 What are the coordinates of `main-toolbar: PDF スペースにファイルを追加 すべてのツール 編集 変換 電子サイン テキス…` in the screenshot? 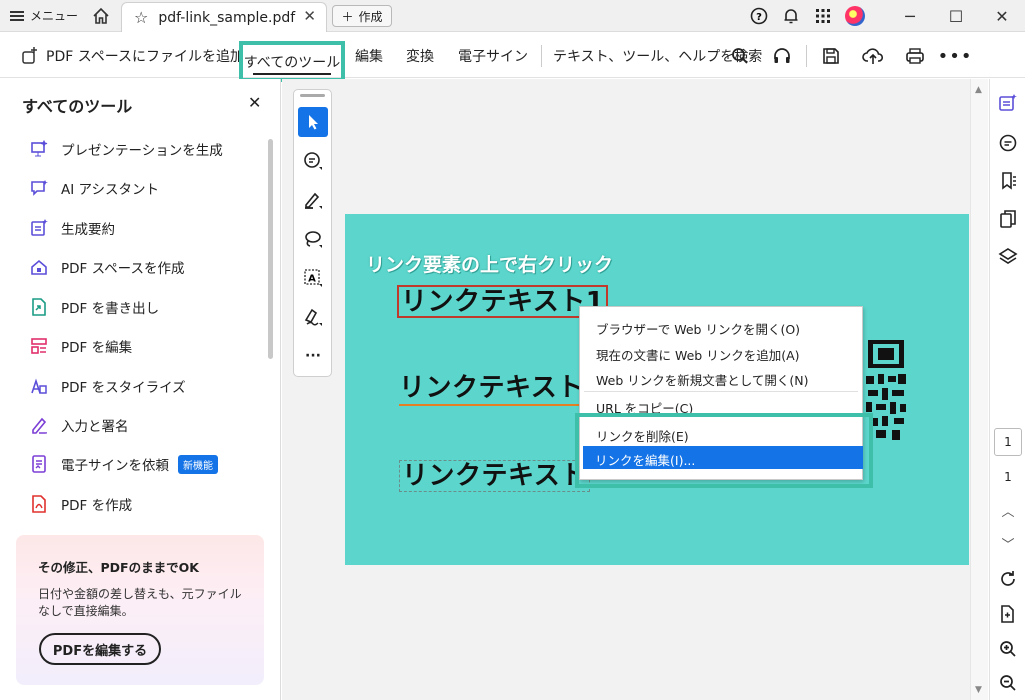 It's located at (512, 57).